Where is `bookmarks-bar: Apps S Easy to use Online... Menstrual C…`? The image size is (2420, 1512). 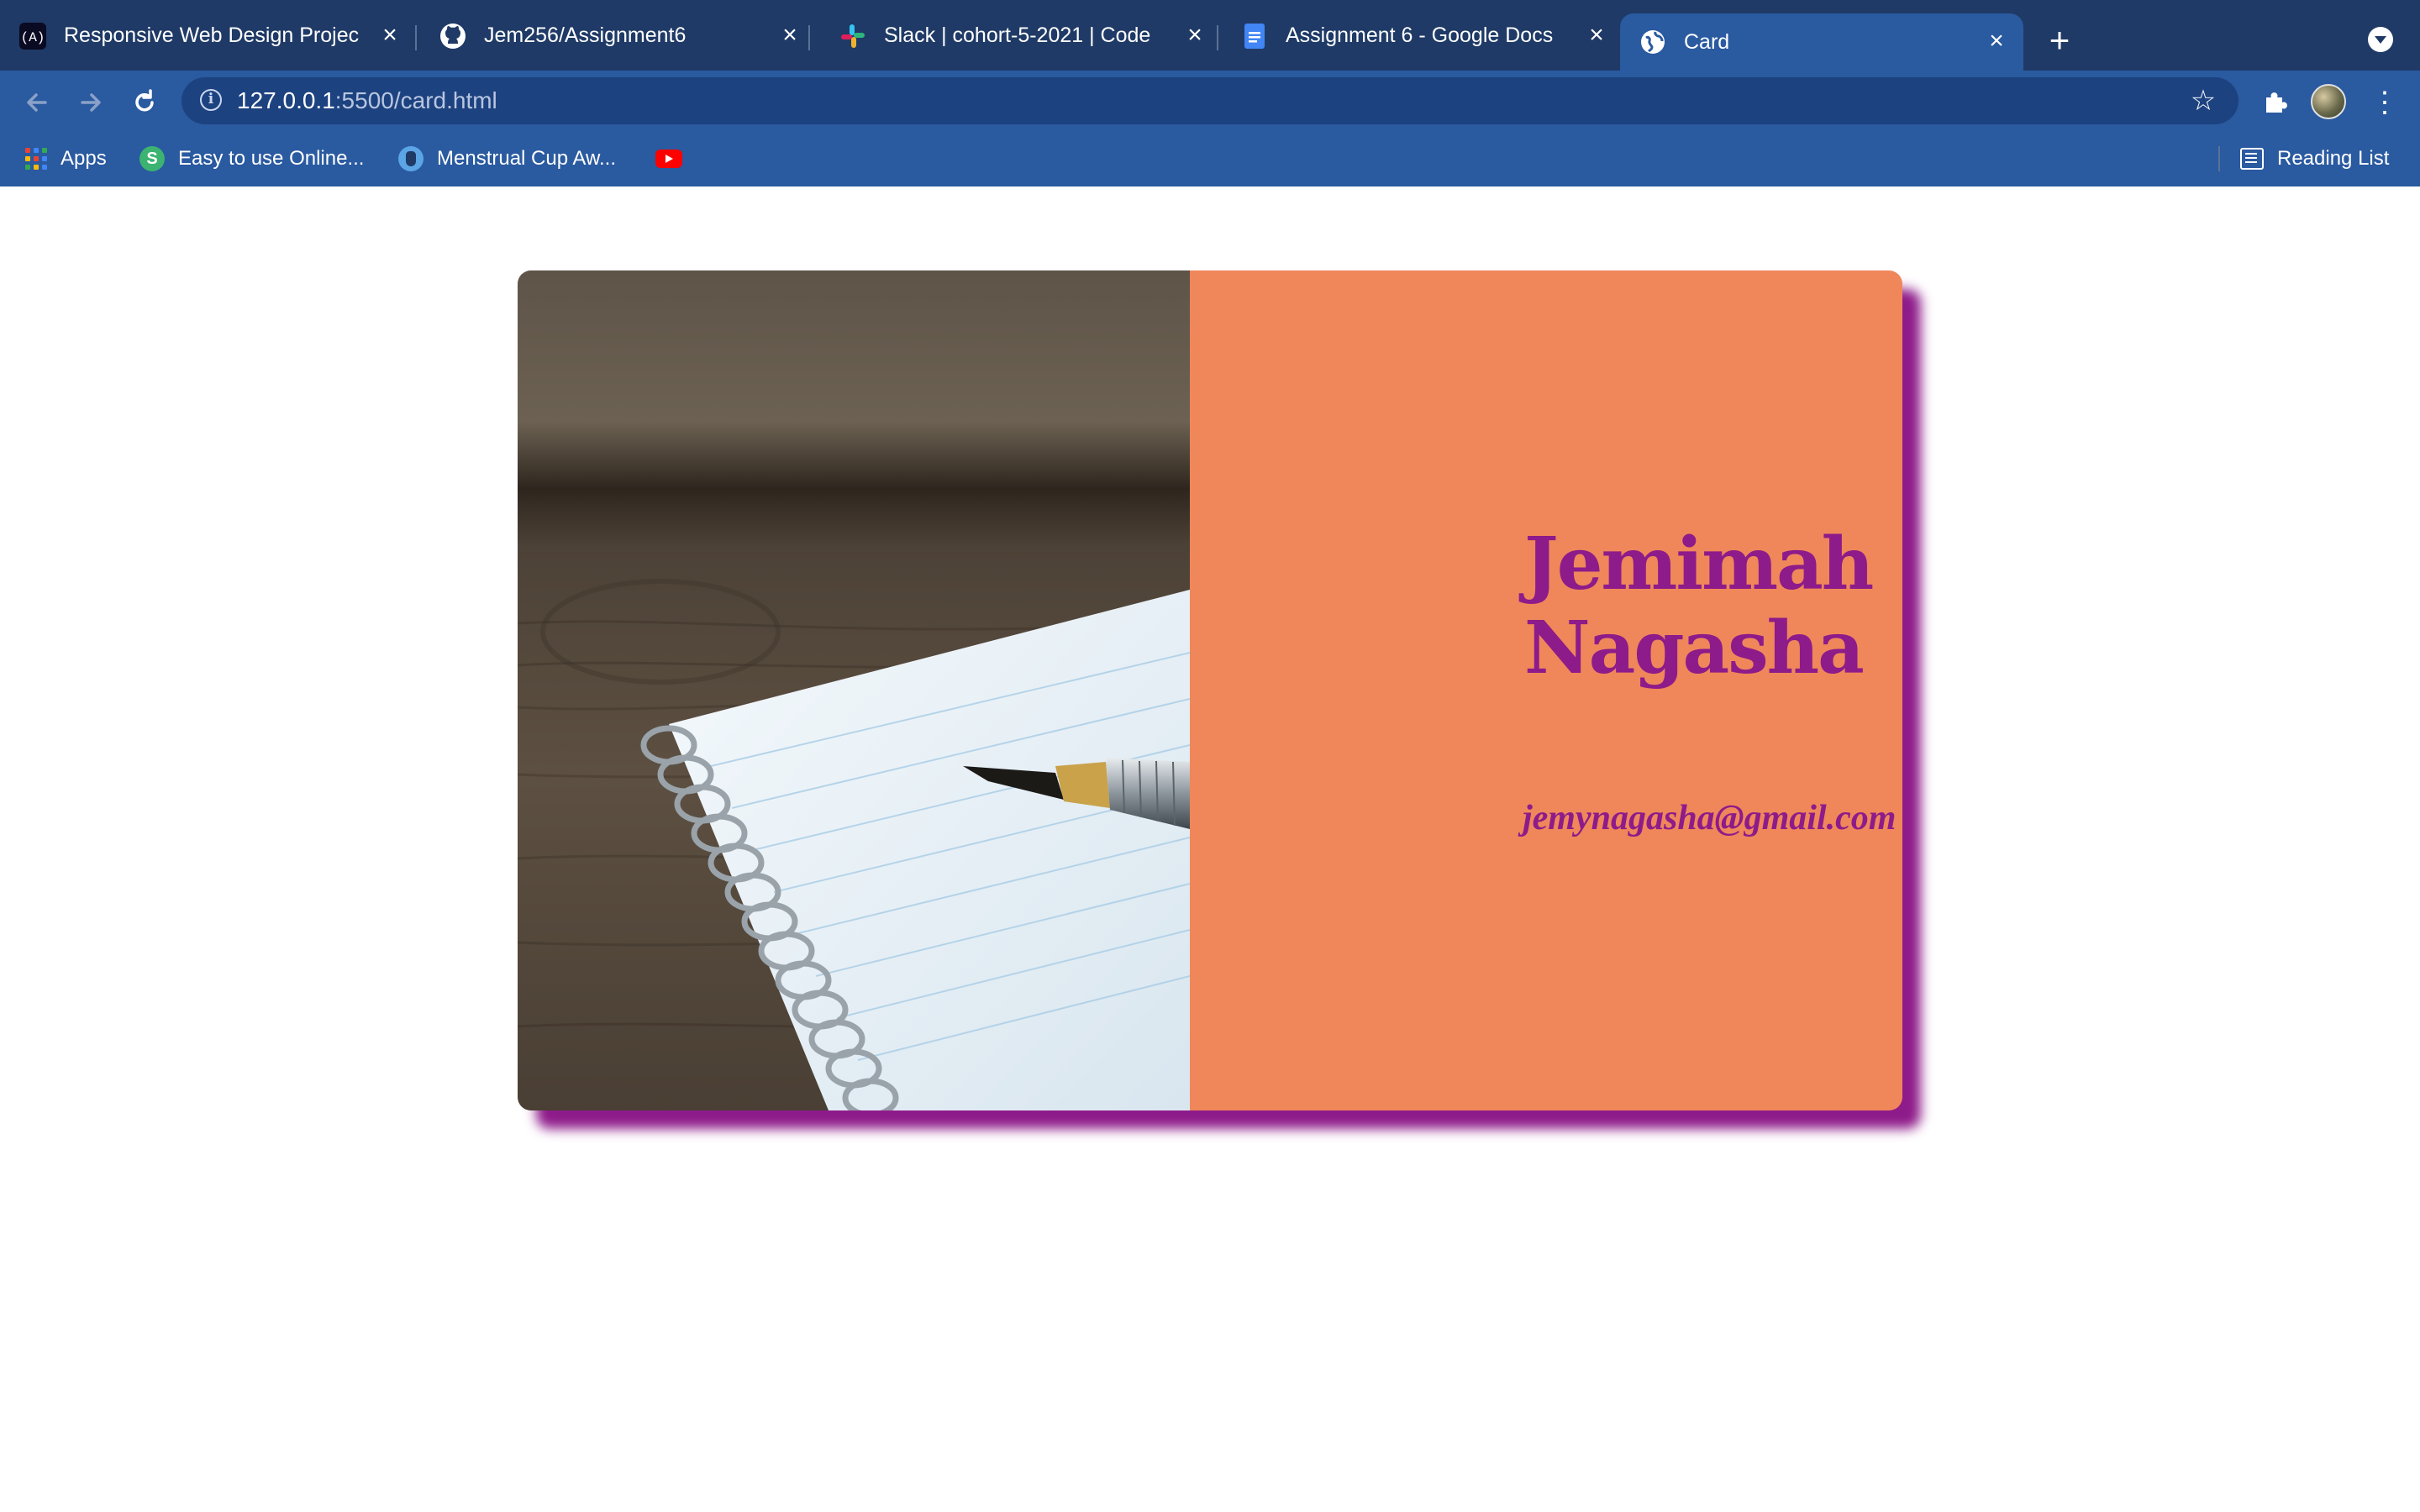 bookmarks-bar: Apps S Easy to use Online... Menstrual C… is located at coordinates (1210, 159).